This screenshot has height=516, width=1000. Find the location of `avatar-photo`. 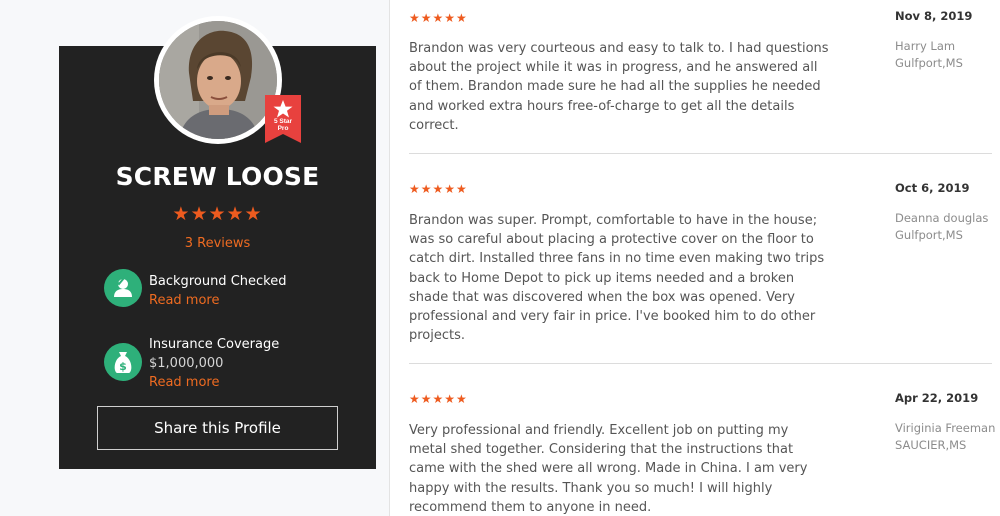

avatar-photo is located at coordinates (218, 80).